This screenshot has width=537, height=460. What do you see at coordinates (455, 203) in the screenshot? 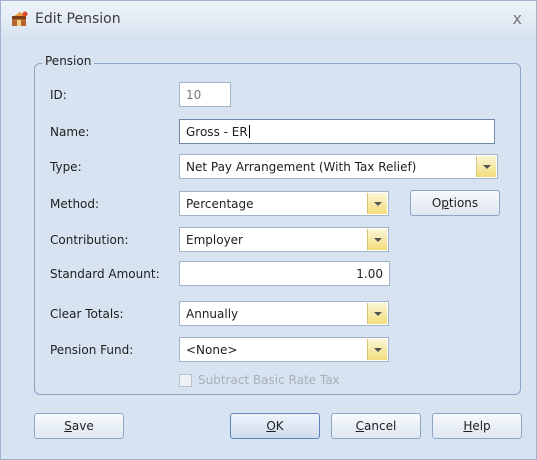
I see `options-button: Options` at bounding box center [455, 203].